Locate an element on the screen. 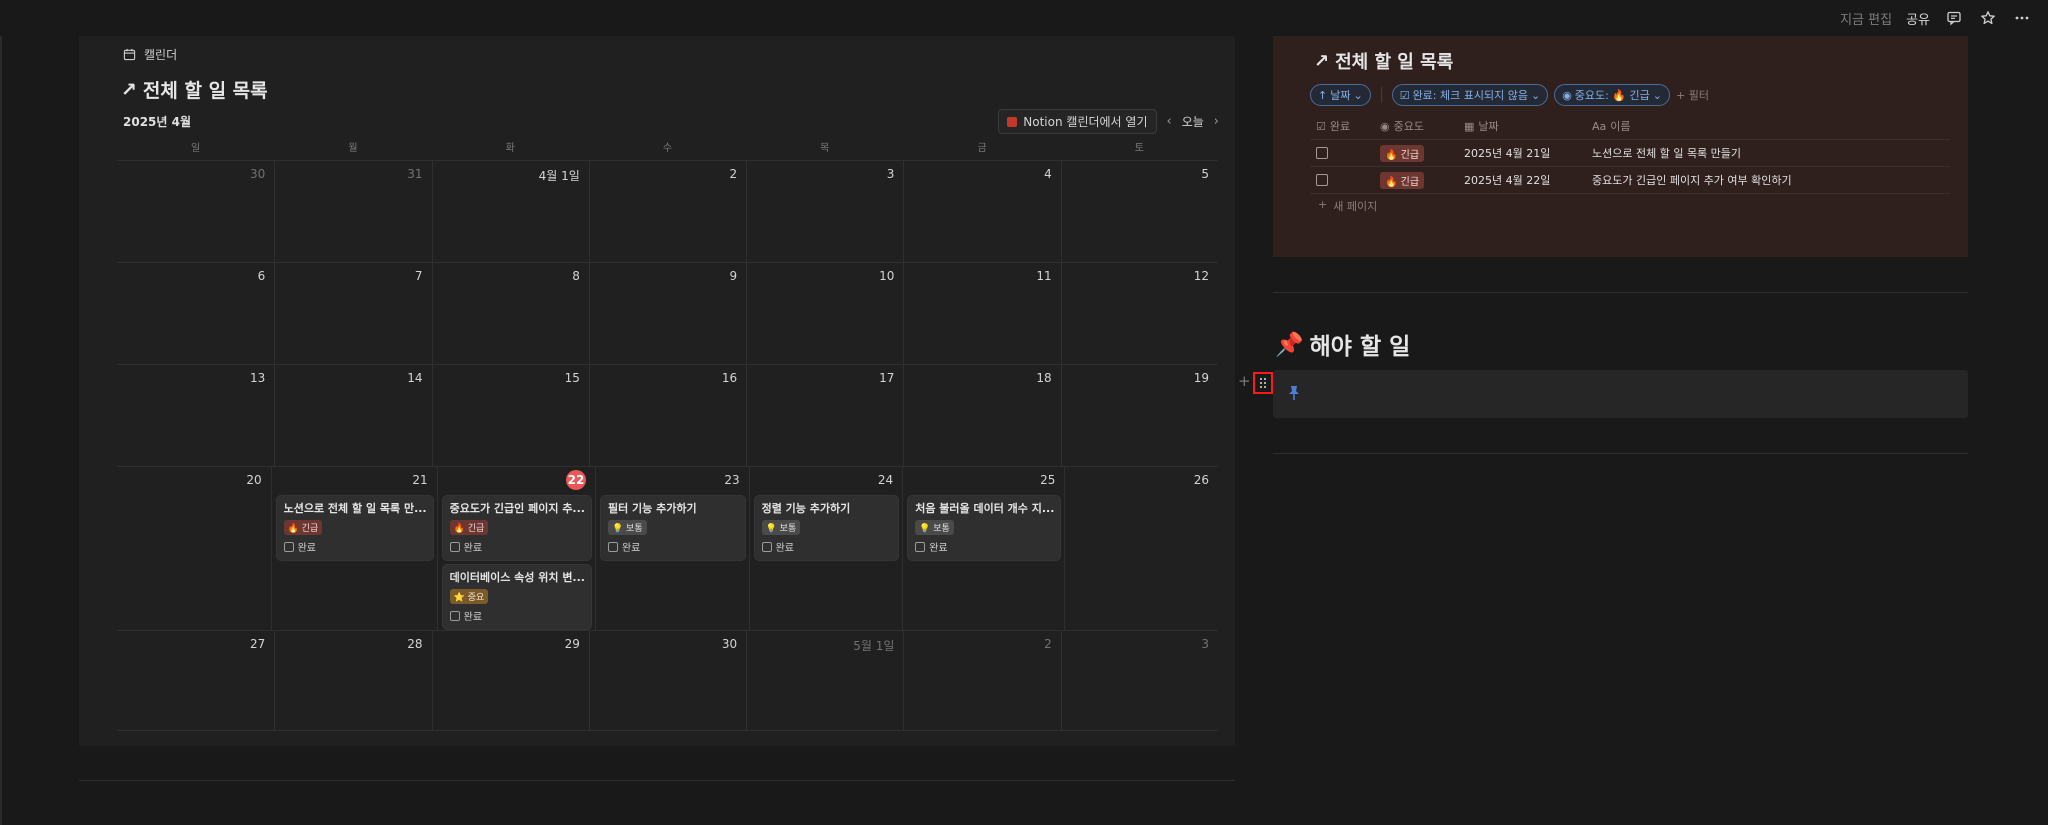  event-card: 정렬 기능 추가하기 💡 보통 완료 is located at coordinates (826, 528).